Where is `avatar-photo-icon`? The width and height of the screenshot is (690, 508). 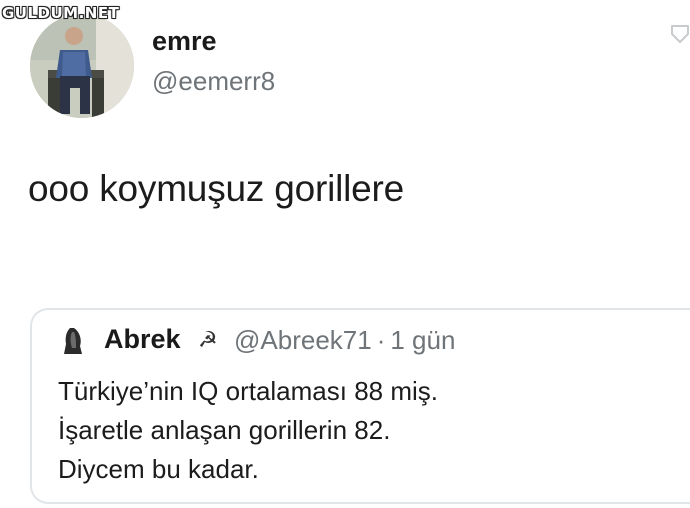
avatar-photo-icon is located at coordinates (82, 66).